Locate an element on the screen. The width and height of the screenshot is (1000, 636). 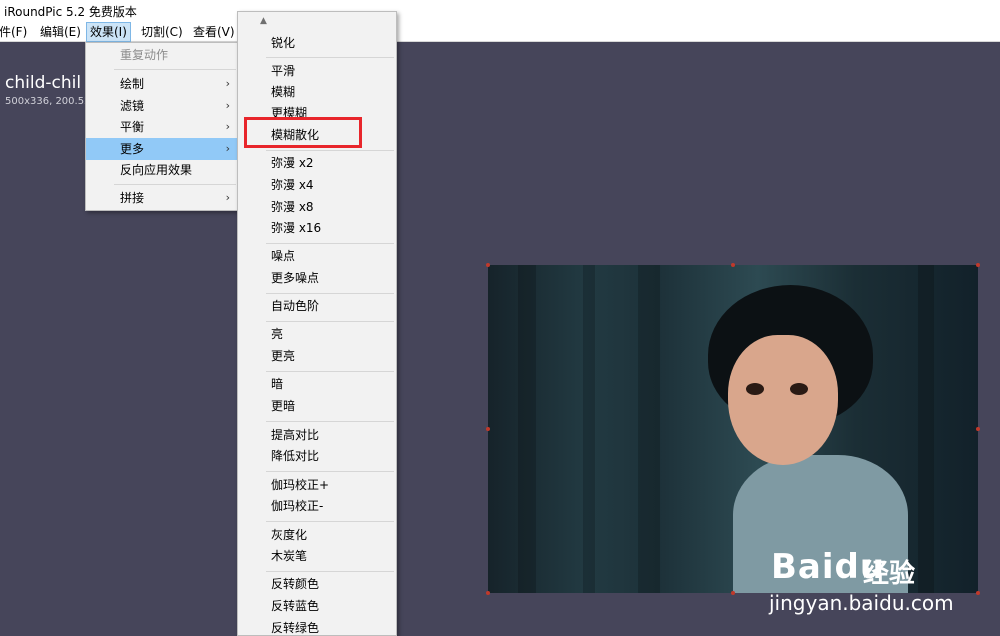
menu-item-diffuse-x16: 弥漫 x16 is located at coordinates (317, 228).